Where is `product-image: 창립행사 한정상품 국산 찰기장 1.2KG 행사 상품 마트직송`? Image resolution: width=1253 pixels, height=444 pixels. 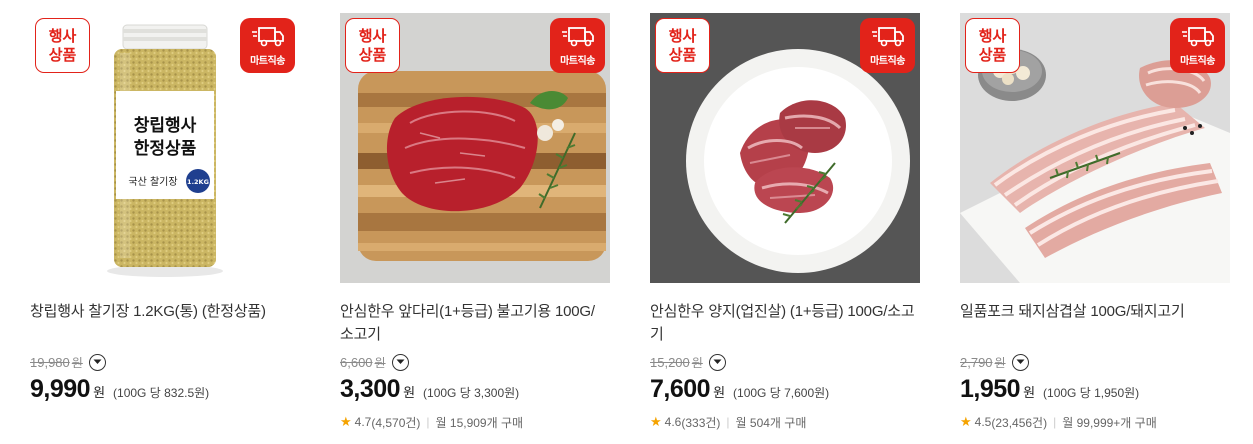 product-image: 창립행사 한정상품 국산 찰기장 1.2KG 행사 상품 마트직송 is located at coordinates (165, 148).